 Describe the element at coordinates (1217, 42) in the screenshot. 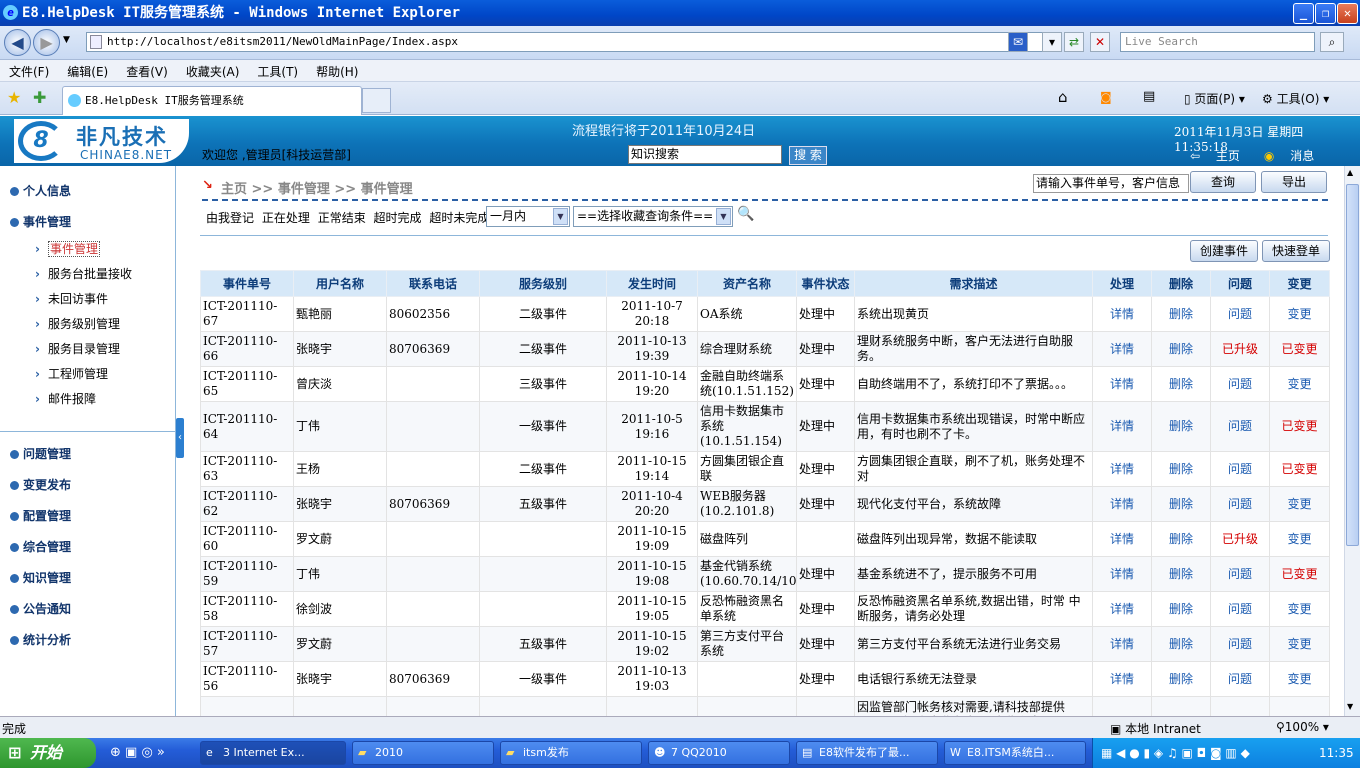

I see `live-search-input: Live Search` at that location.